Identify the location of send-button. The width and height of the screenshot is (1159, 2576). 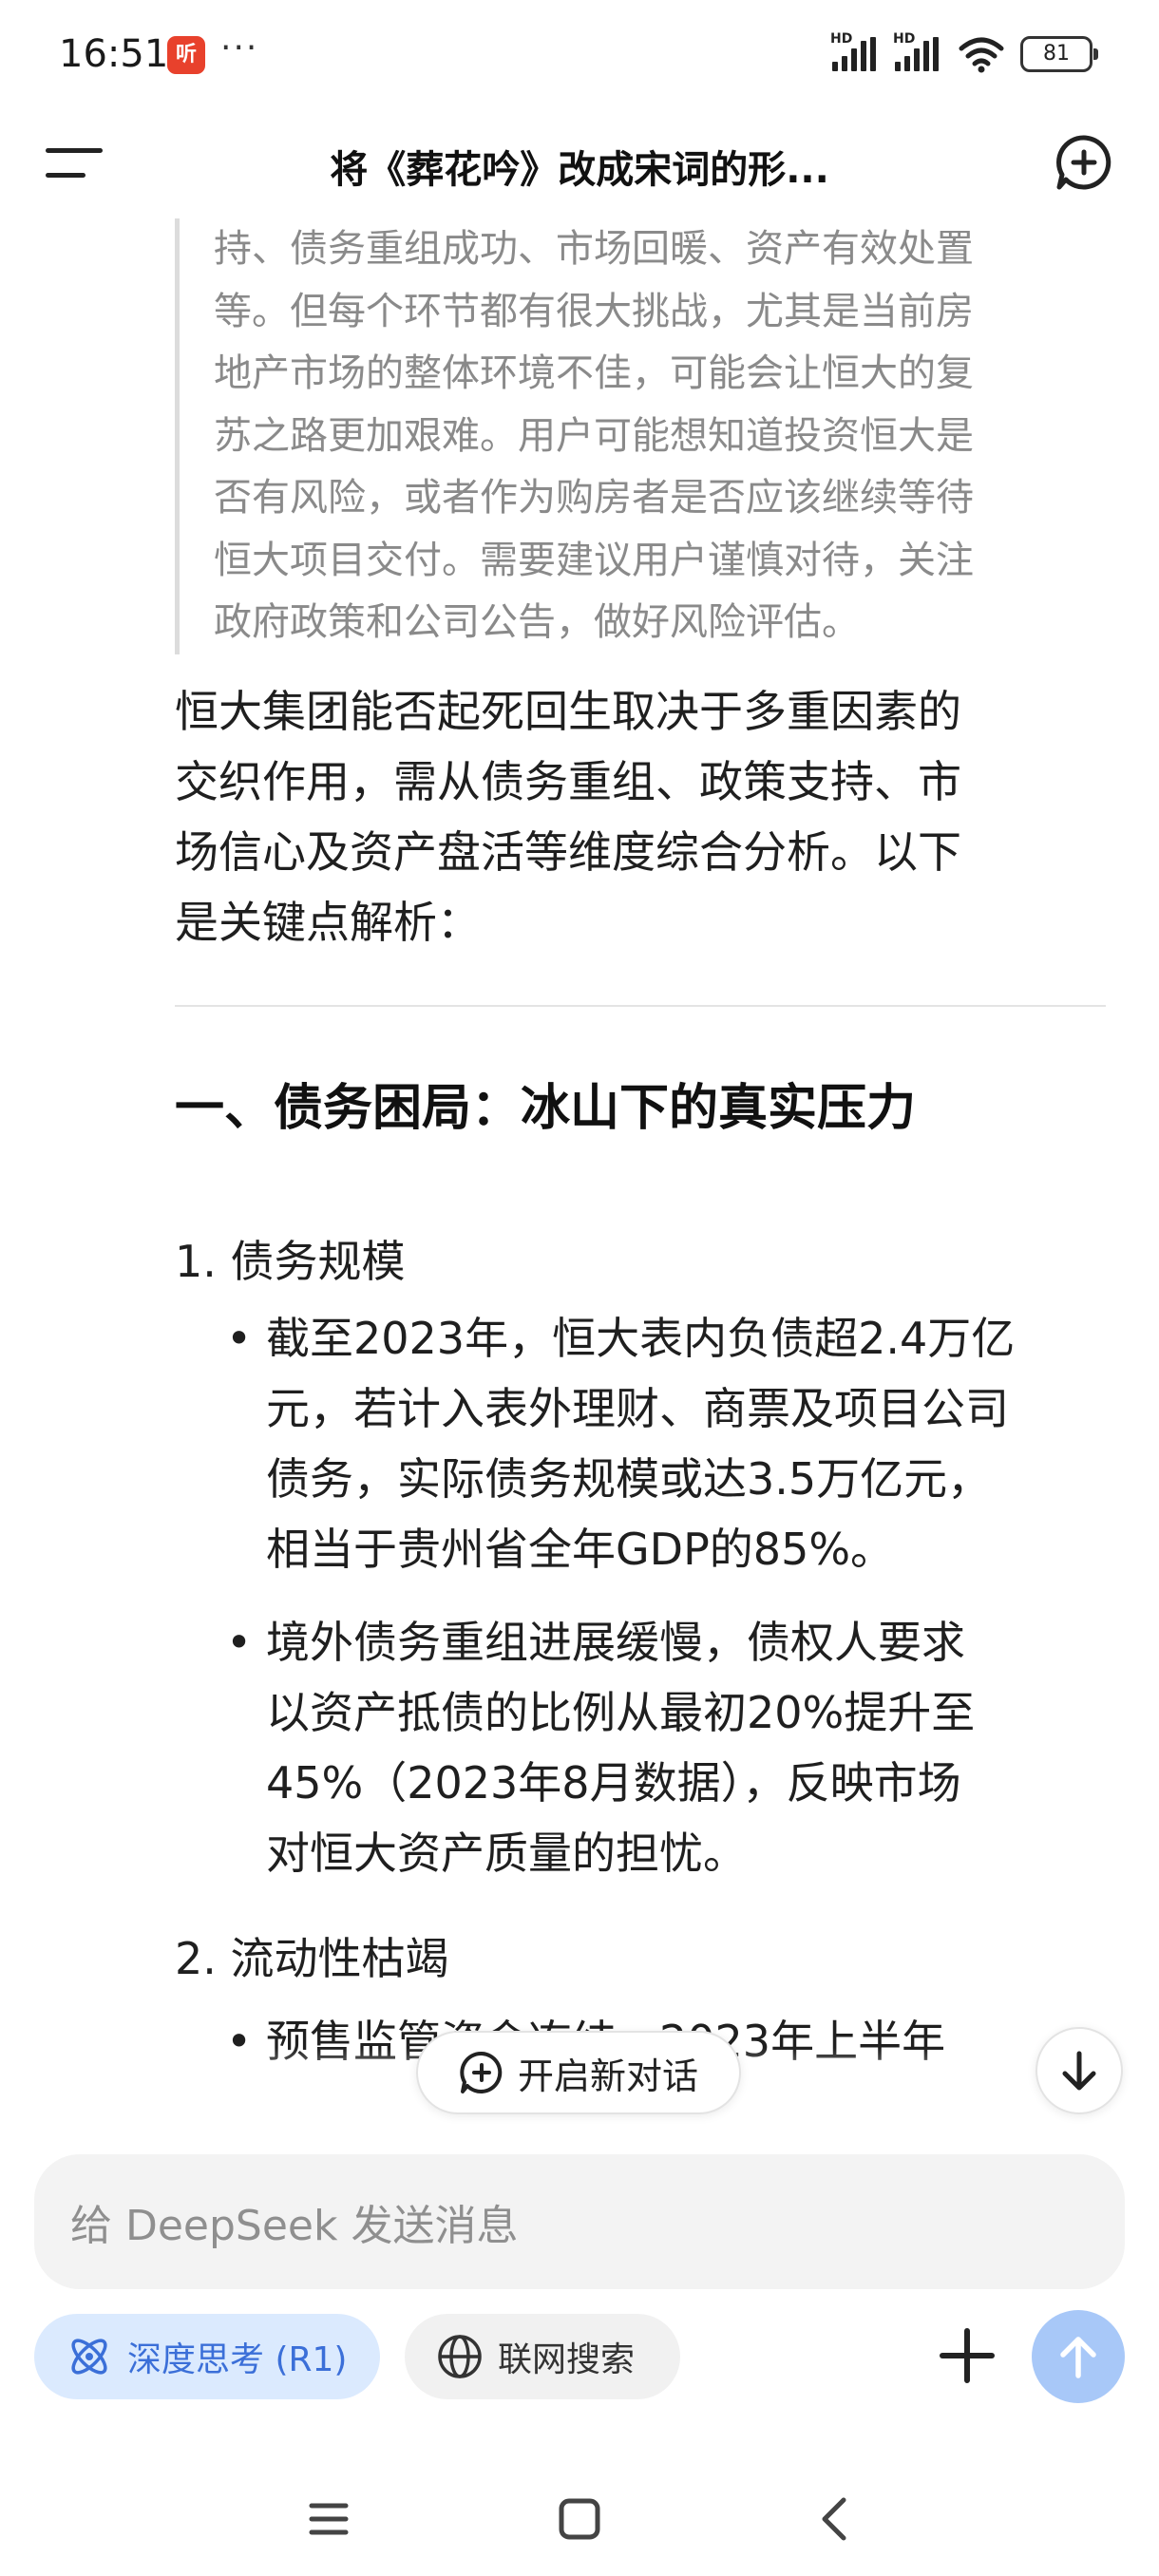
(1078, 2356).